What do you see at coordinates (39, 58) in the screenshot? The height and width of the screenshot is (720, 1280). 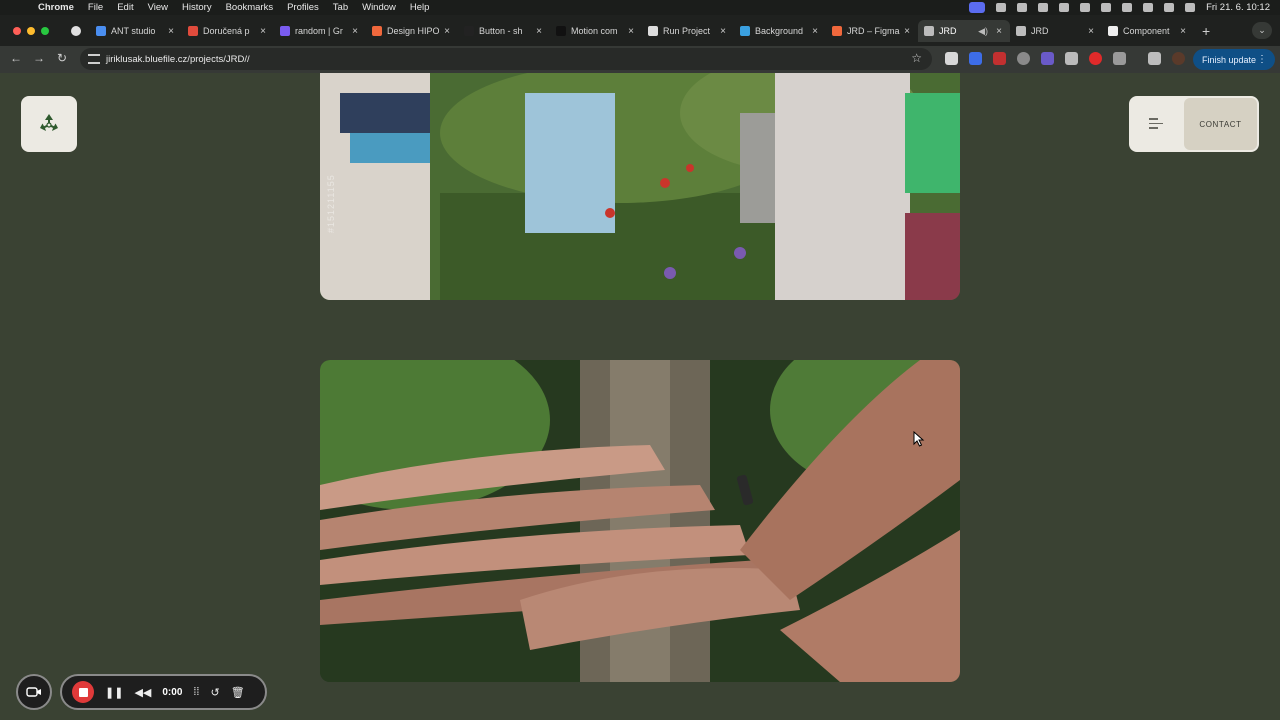 I see `forward-icon: →` at bounding box center [39, 58].